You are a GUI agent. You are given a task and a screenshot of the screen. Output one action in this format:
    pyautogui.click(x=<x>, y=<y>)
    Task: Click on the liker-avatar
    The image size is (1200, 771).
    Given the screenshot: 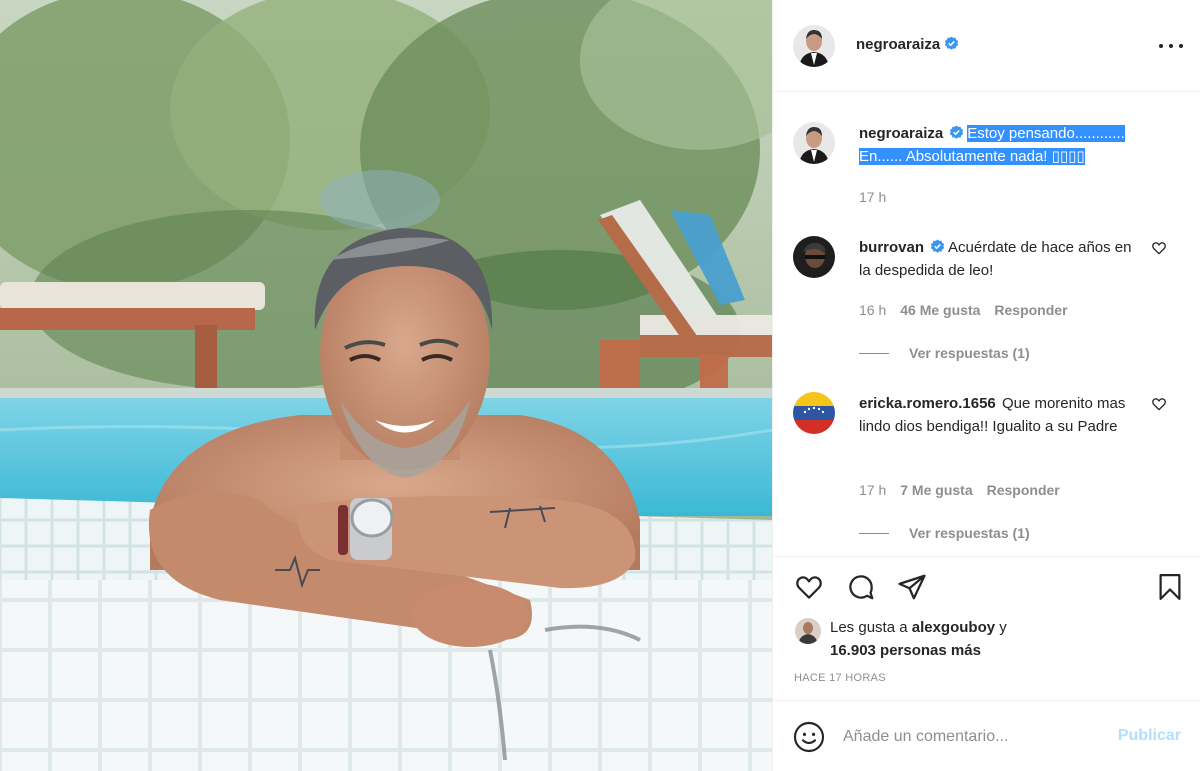 What is the action you would take?
    pyautogui.click(x=808, y=631)
    